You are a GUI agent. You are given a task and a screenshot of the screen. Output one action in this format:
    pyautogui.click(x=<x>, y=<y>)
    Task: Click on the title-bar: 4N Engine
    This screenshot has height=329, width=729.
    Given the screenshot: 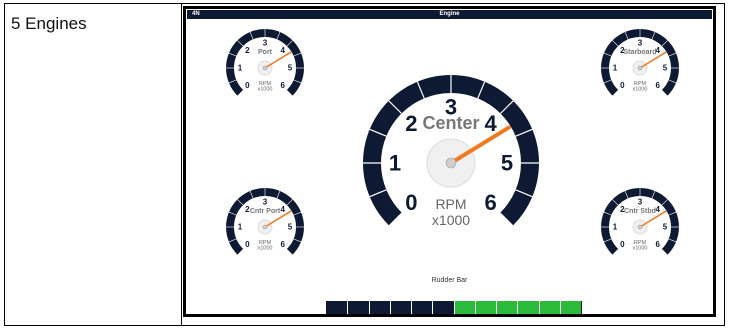 What is the action you would take?
    pyautogui.click(x=449, y=14)
    